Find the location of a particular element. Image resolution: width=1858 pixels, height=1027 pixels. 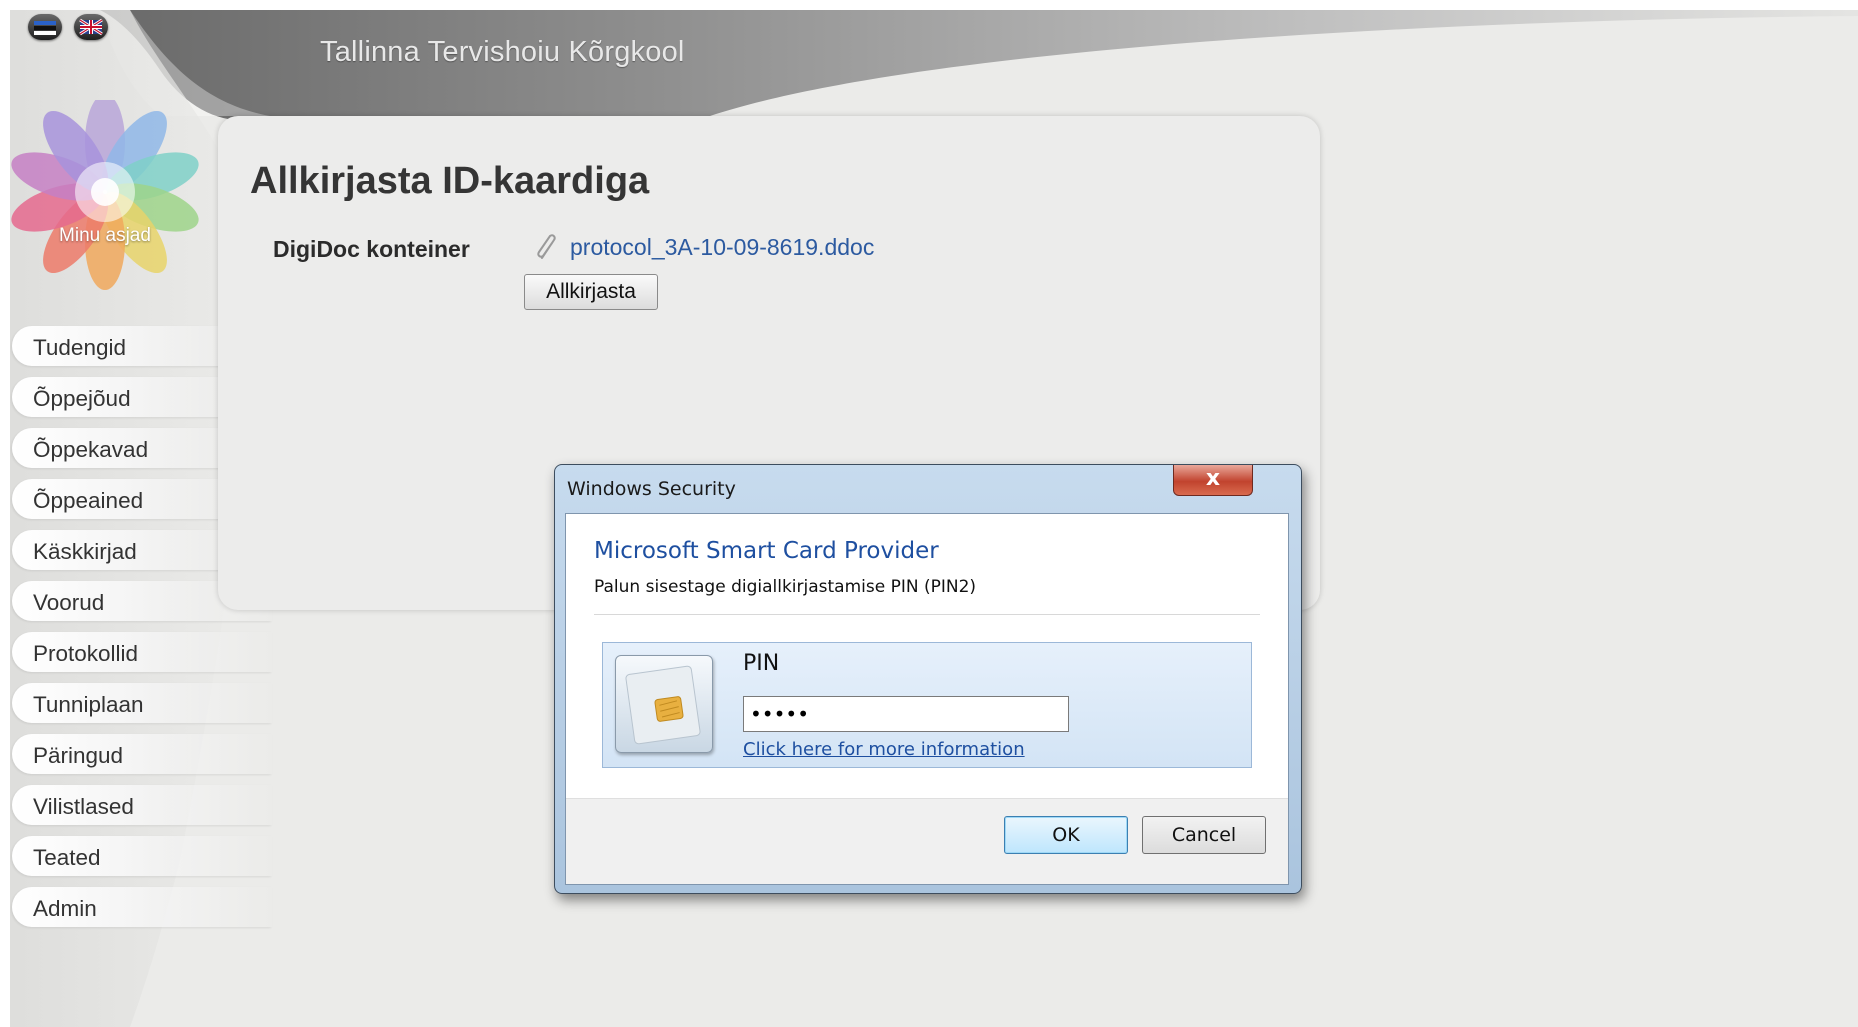

nav-item-label: Protokollid is located at coordinates (86, 653).